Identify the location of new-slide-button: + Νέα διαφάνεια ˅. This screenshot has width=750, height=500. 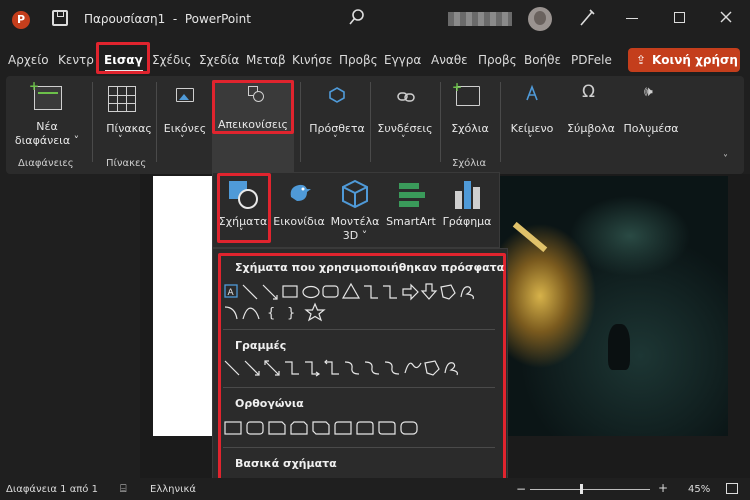
(47, 117).